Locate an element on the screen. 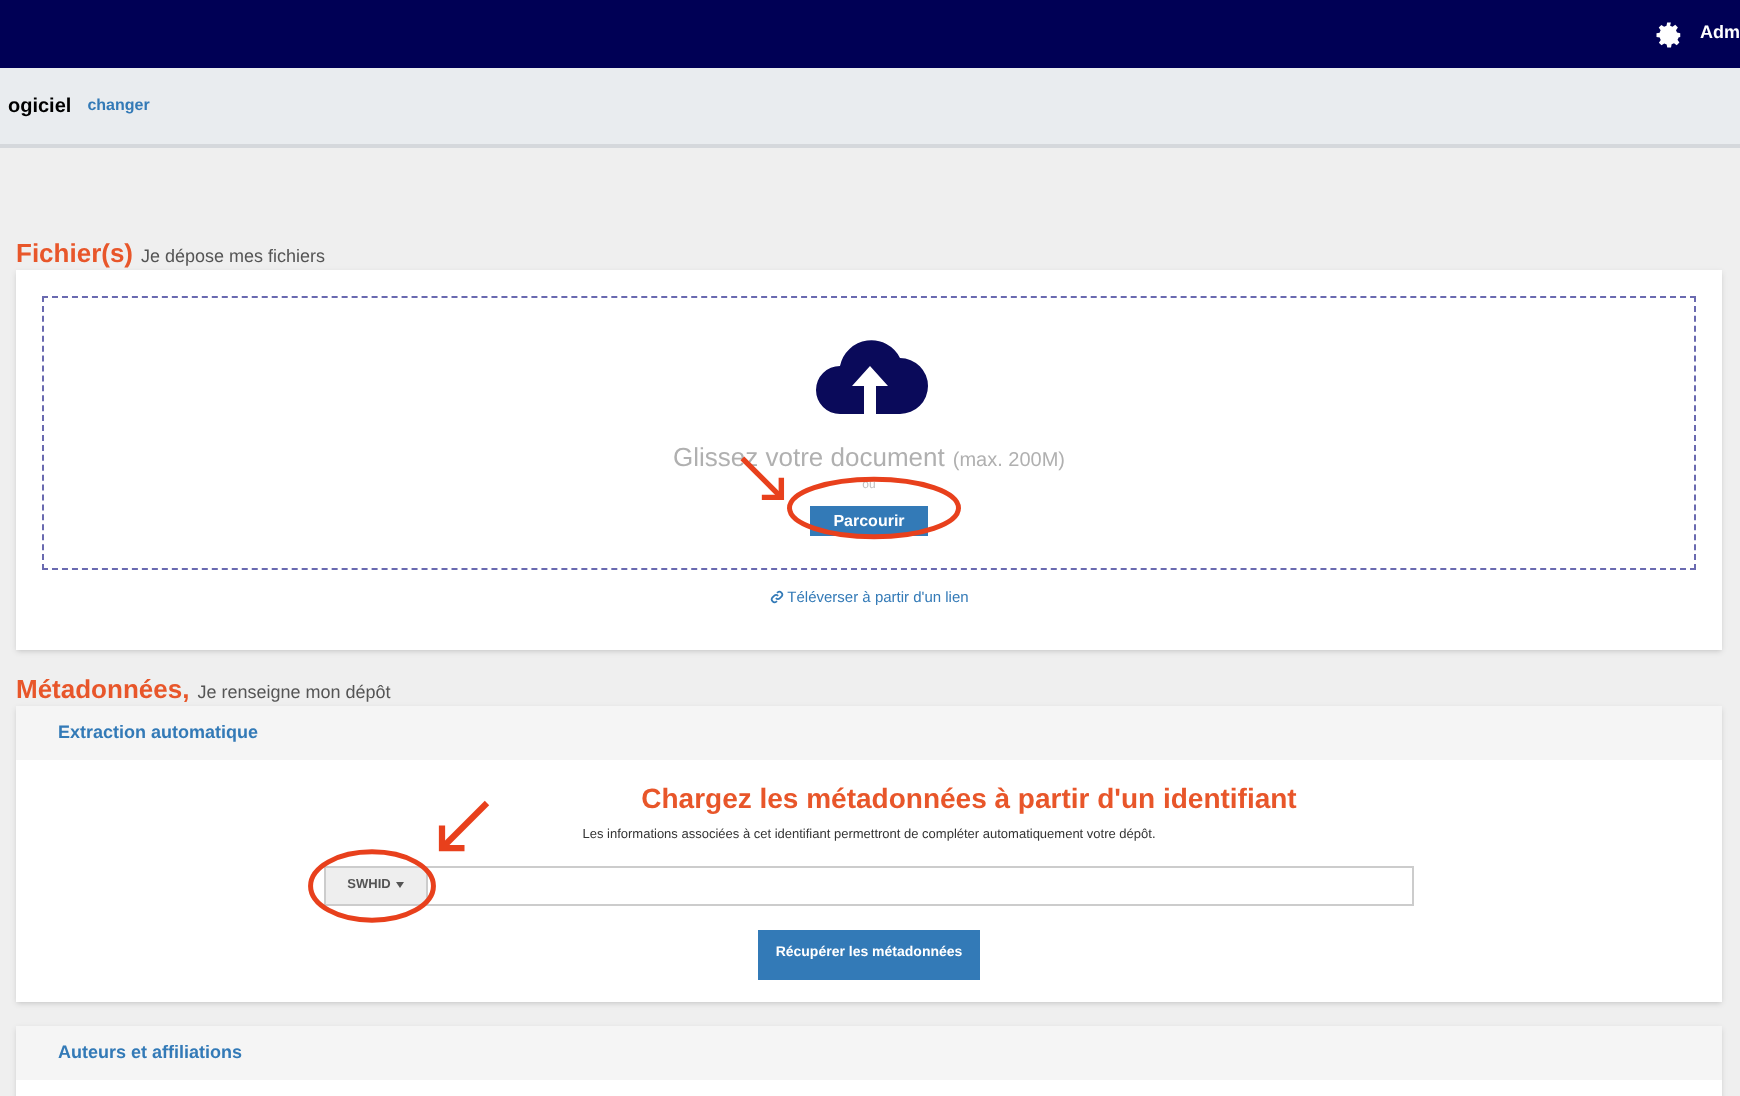 This screenshot has width=1740, height=1096. section-subtitle: Je renseigne mon dépôt is located at coordinates (294, 693).